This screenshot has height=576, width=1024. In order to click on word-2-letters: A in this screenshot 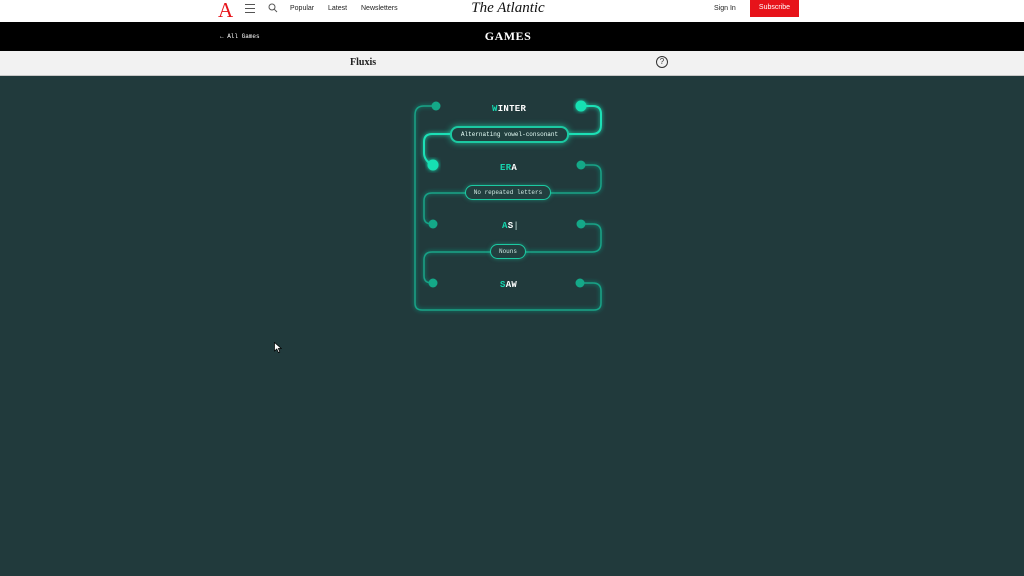, I will do `click(514, 168)`.